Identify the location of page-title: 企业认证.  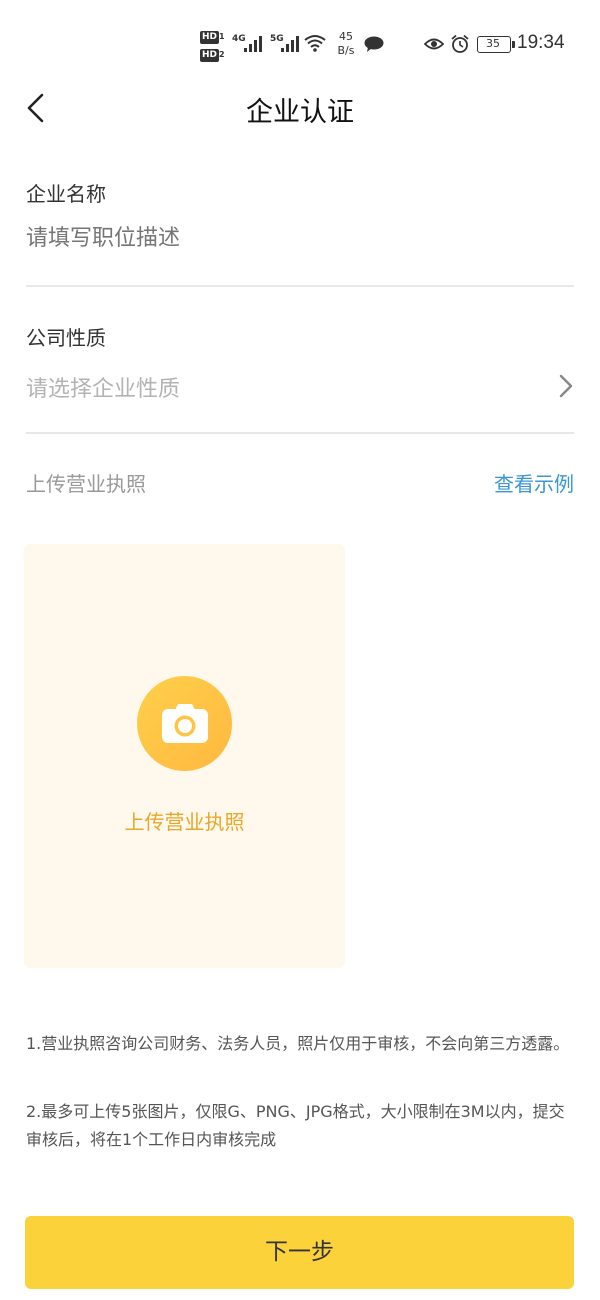
(300, 112).